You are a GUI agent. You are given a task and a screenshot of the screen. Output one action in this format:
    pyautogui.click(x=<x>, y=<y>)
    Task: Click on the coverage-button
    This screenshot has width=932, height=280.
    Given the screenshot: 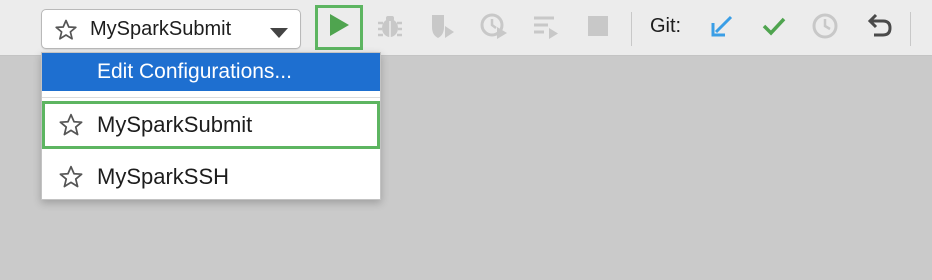 What is the action you would take?
    pyautogui.click(x=442, y=28)
    